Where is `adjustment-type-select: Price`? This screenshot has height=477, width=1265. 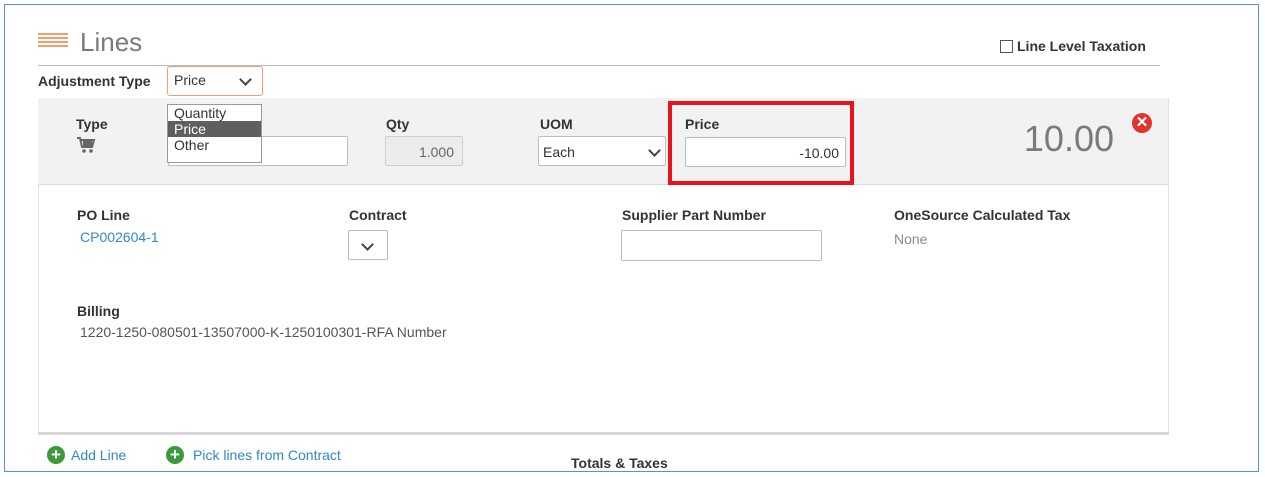 adjustment-type-select: Price is located at coordinates (215, 81).